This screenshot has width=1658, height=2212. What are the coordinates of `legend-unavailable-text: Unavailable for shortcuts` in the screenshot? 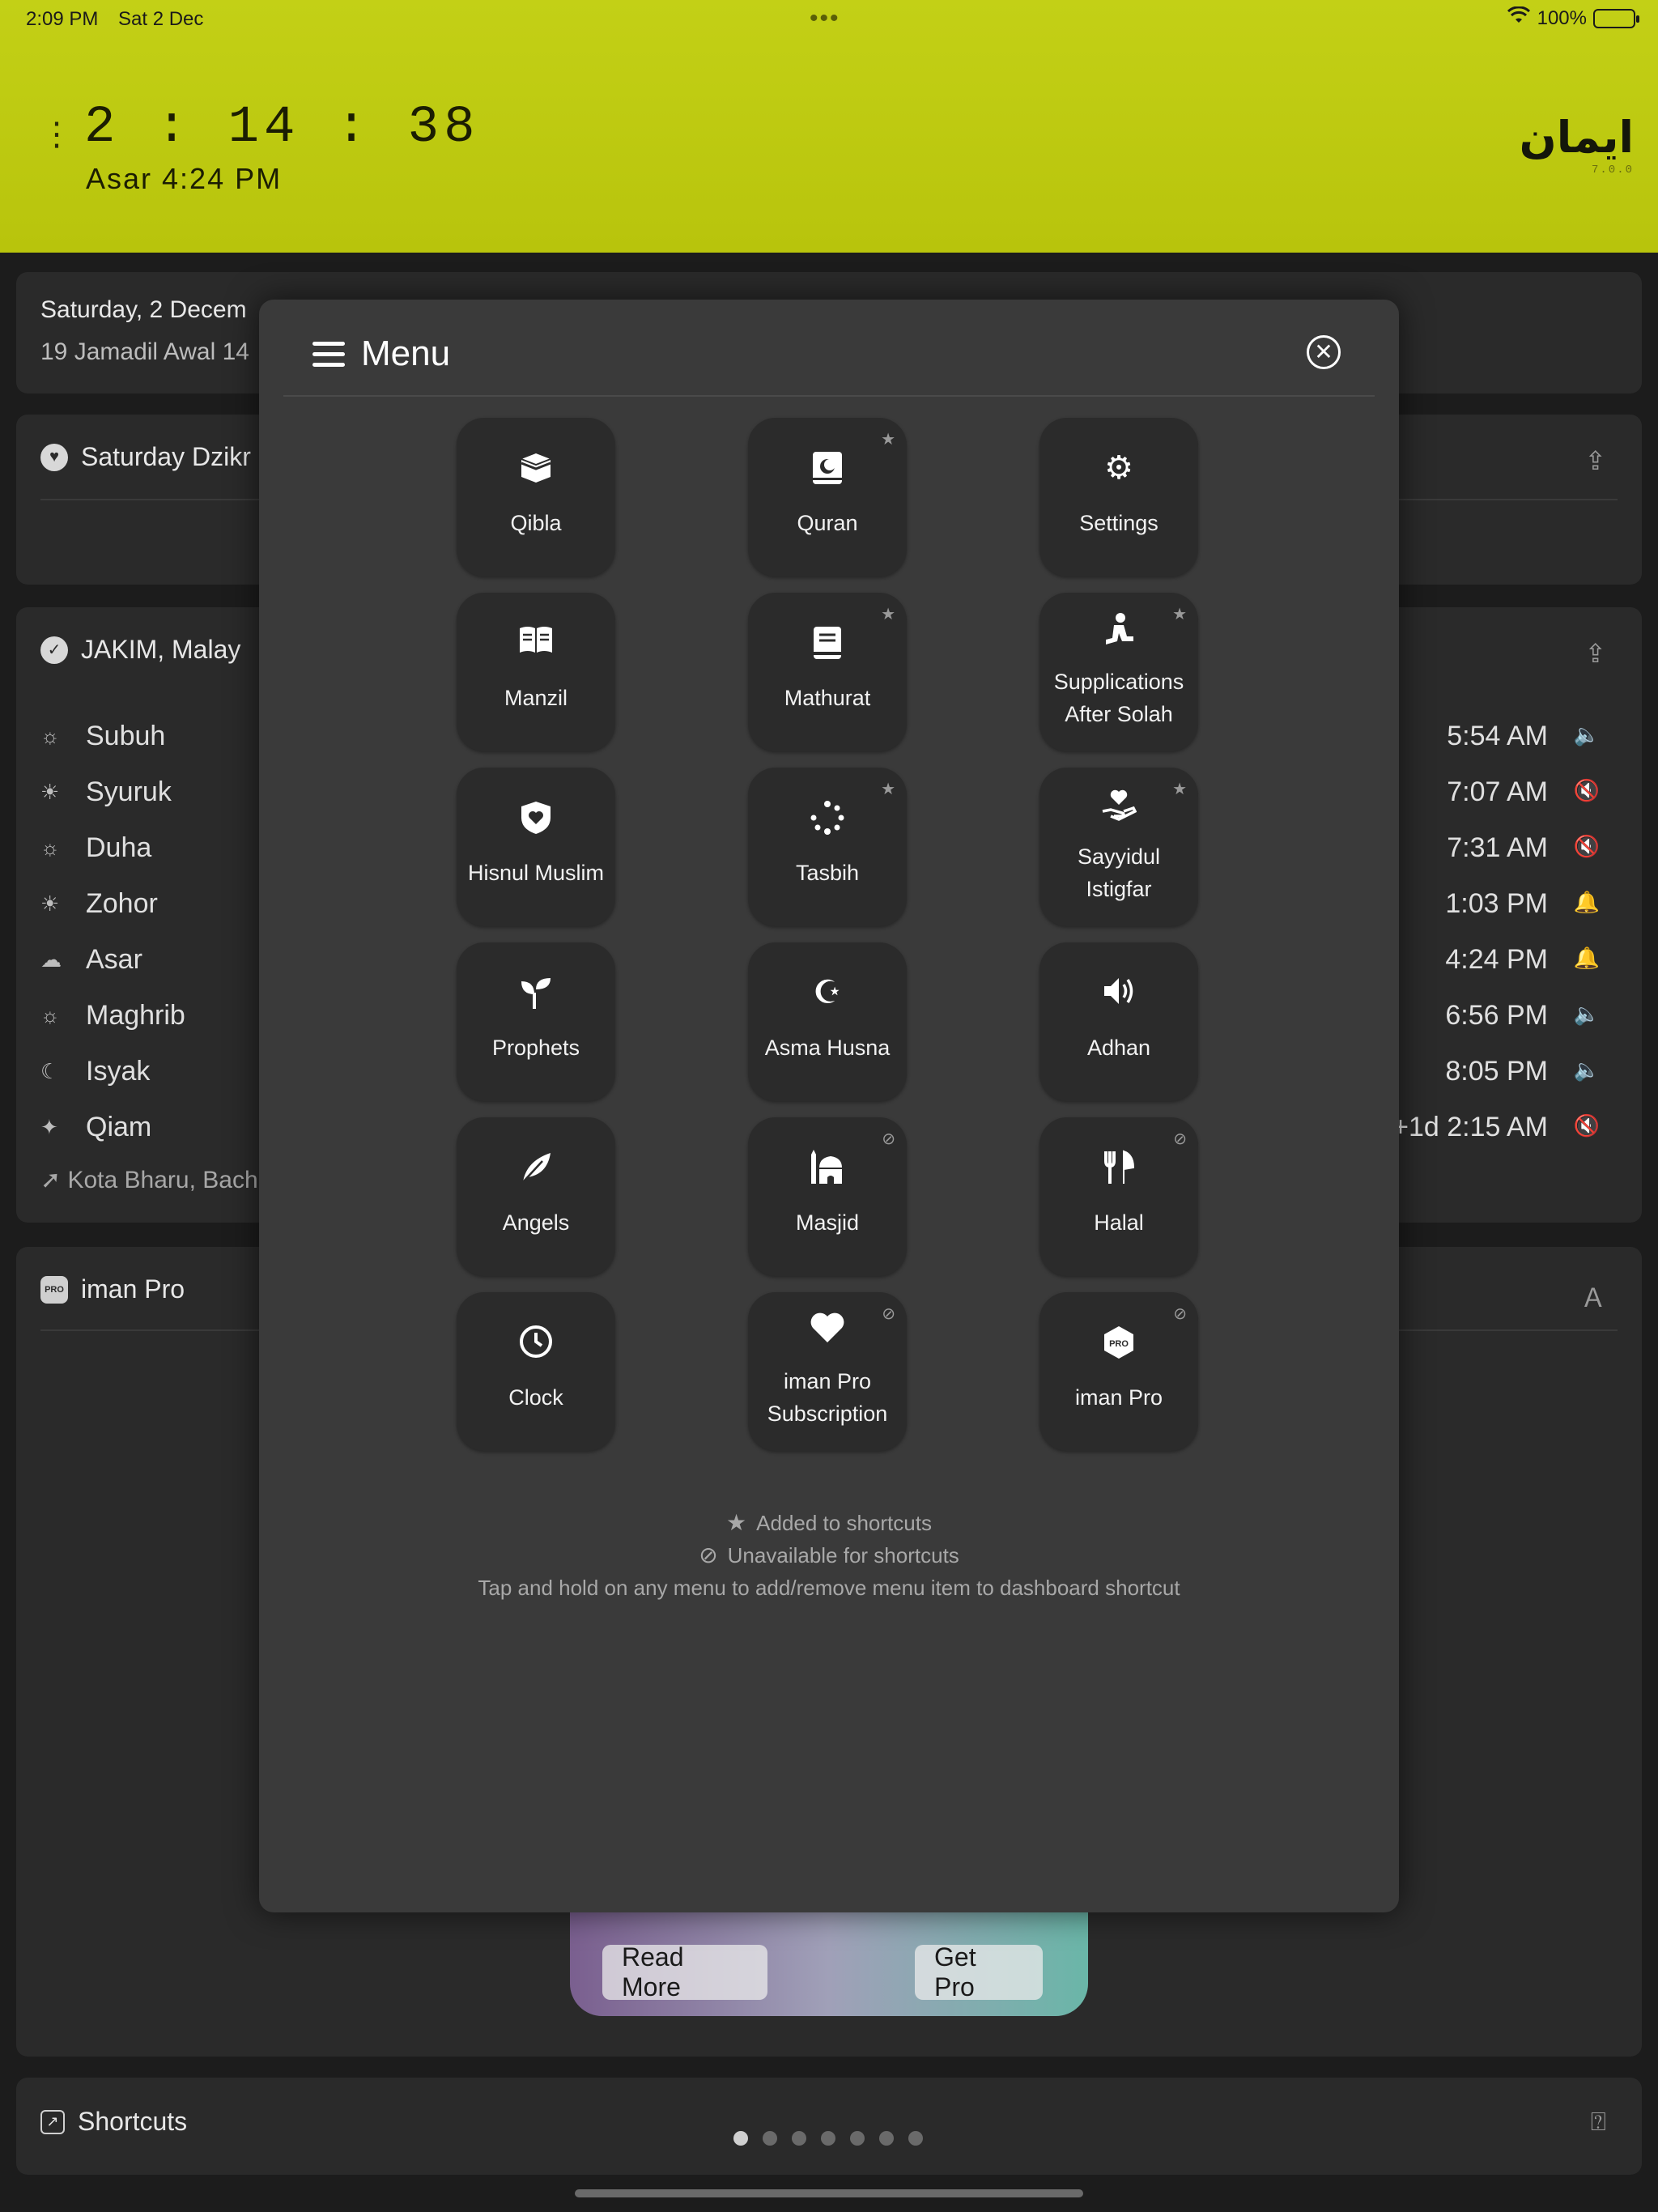 It's located at (843, 1556).